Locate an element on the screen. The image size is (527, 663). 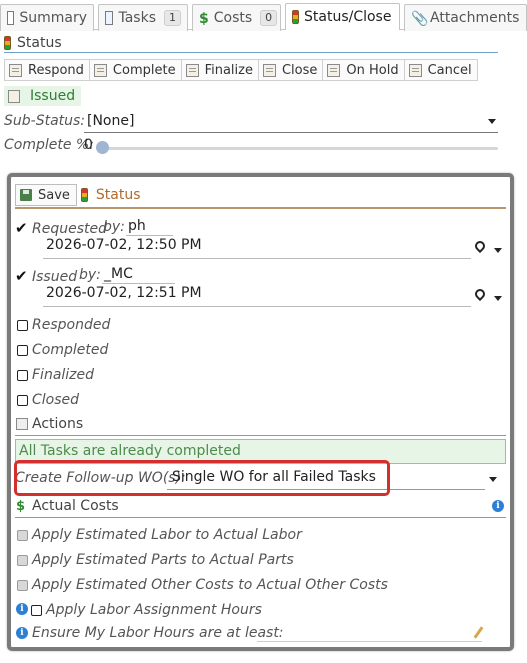
requested-label: Requested is located at coordinates (69, 229).